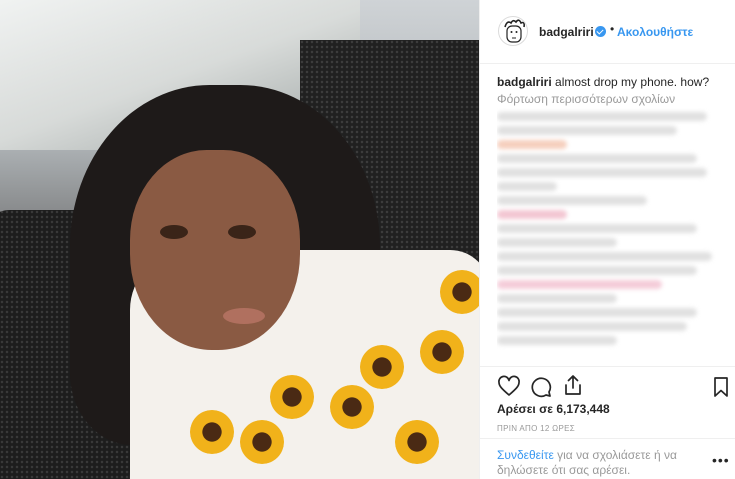  I want to click on post-timestamp: ΠΡΙΝ ΑΠΟ 12 ΩΡΕΣ, so click(536, 428).